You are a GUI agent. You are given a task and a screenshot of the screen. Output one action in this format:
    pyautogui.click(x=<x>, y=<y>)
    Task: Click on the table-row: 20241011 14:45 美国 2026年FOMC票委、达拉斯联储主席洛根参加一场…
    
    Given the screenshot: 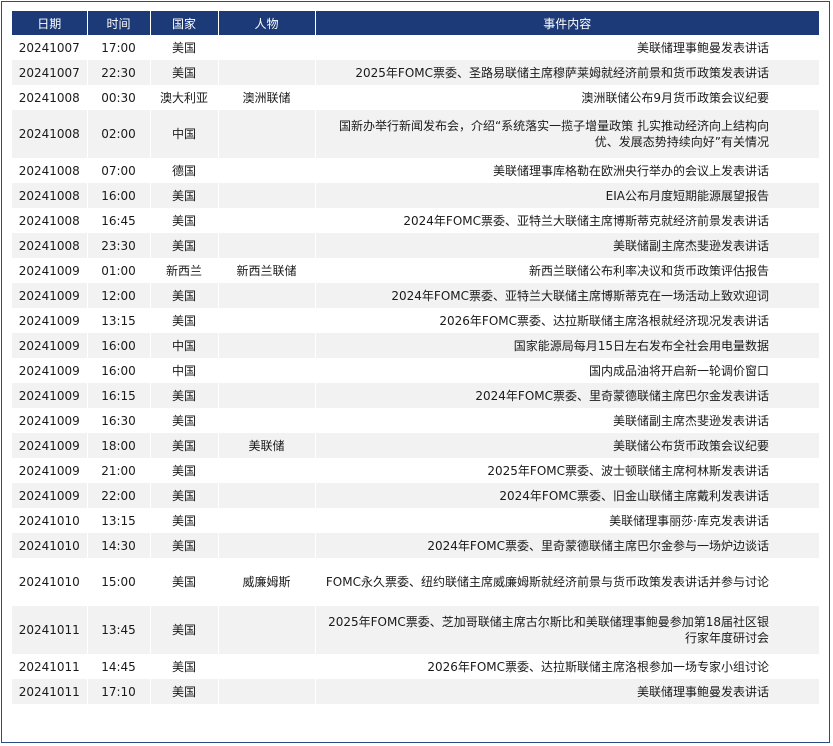 What is the action you would take?
    pyautogui.click(x=415, y=666)
    